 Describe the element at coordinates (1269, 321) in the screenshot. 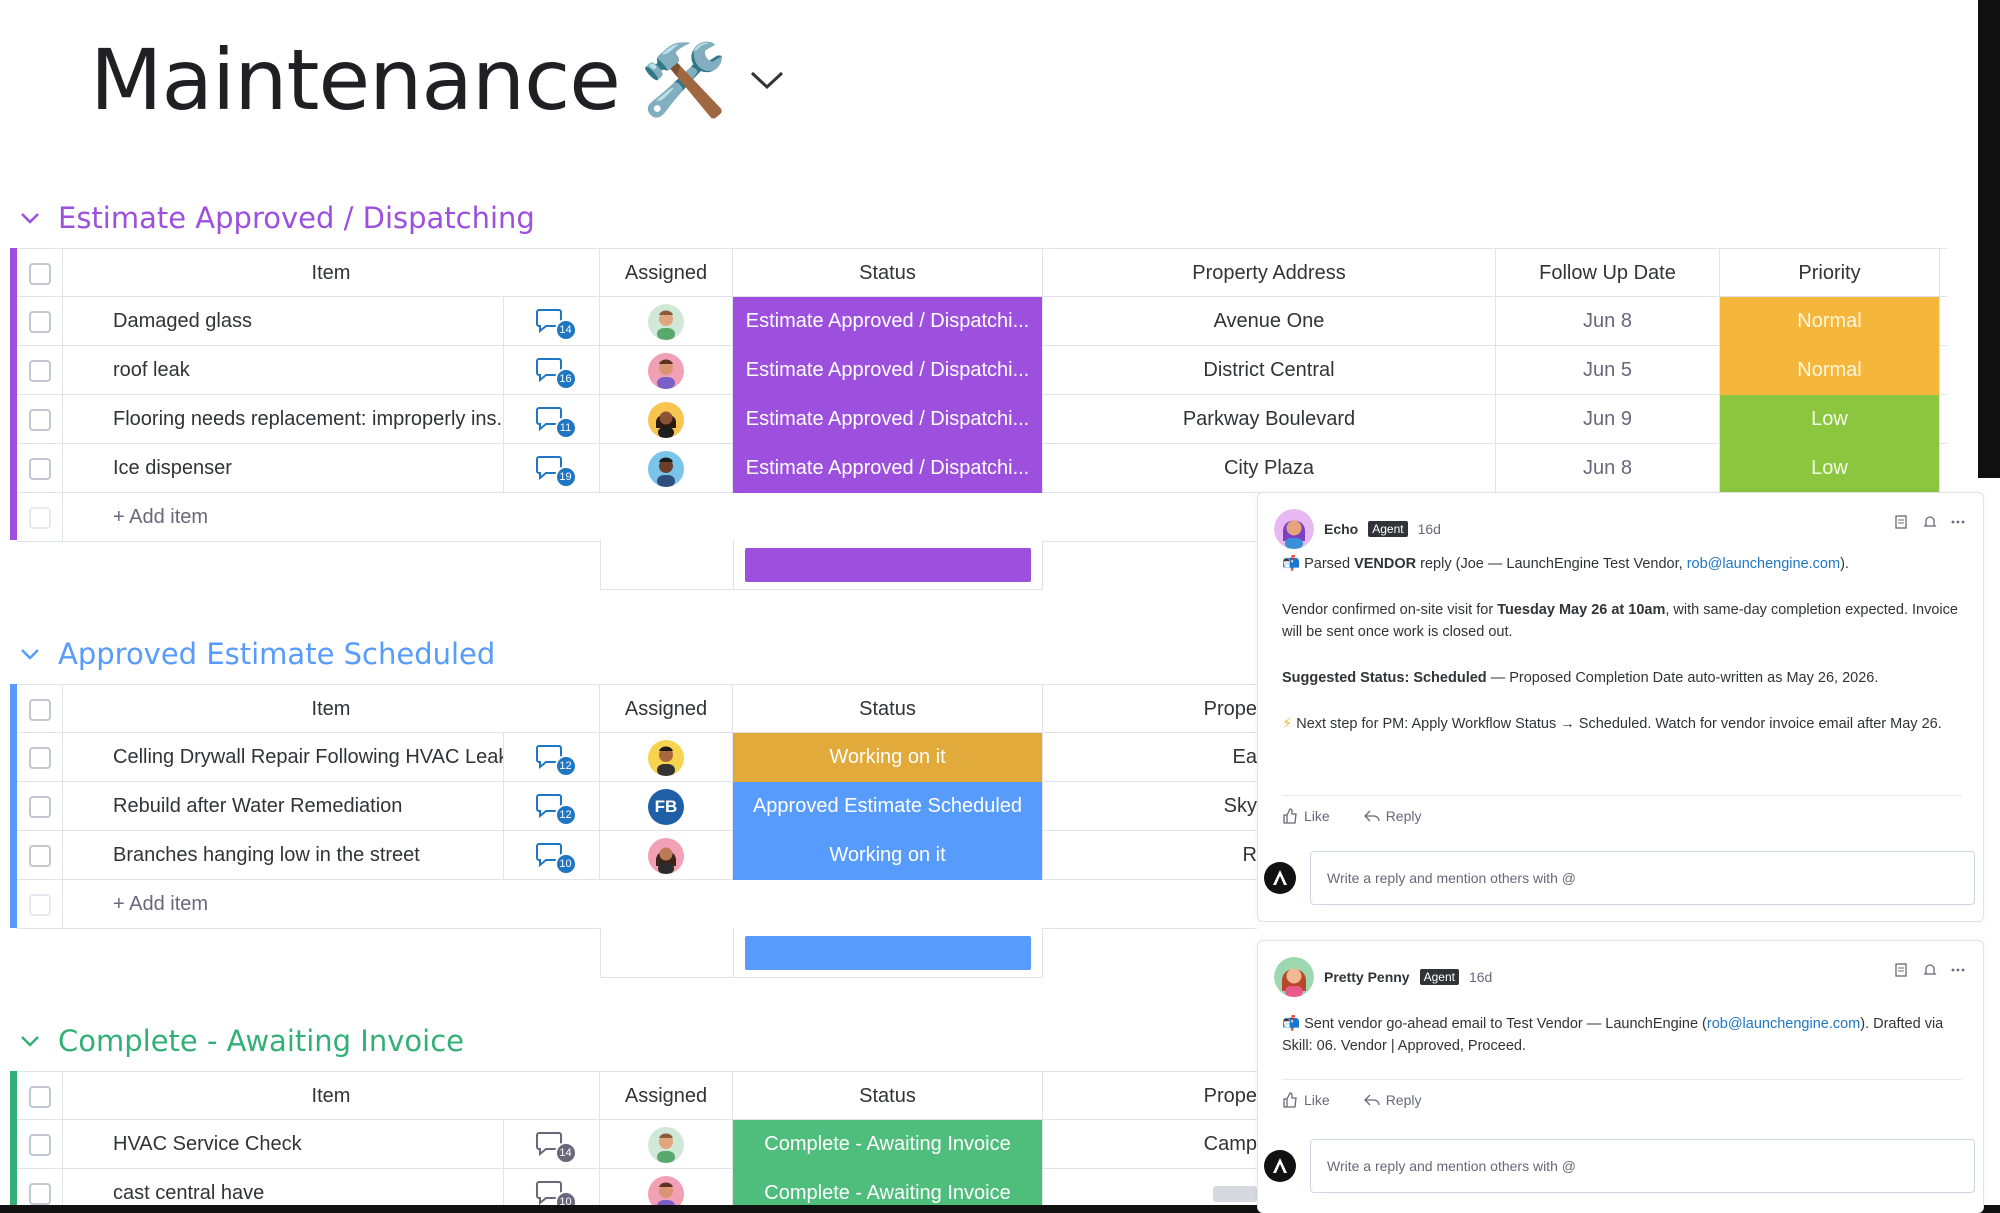

I see `property-address: Avenue One` at that location.